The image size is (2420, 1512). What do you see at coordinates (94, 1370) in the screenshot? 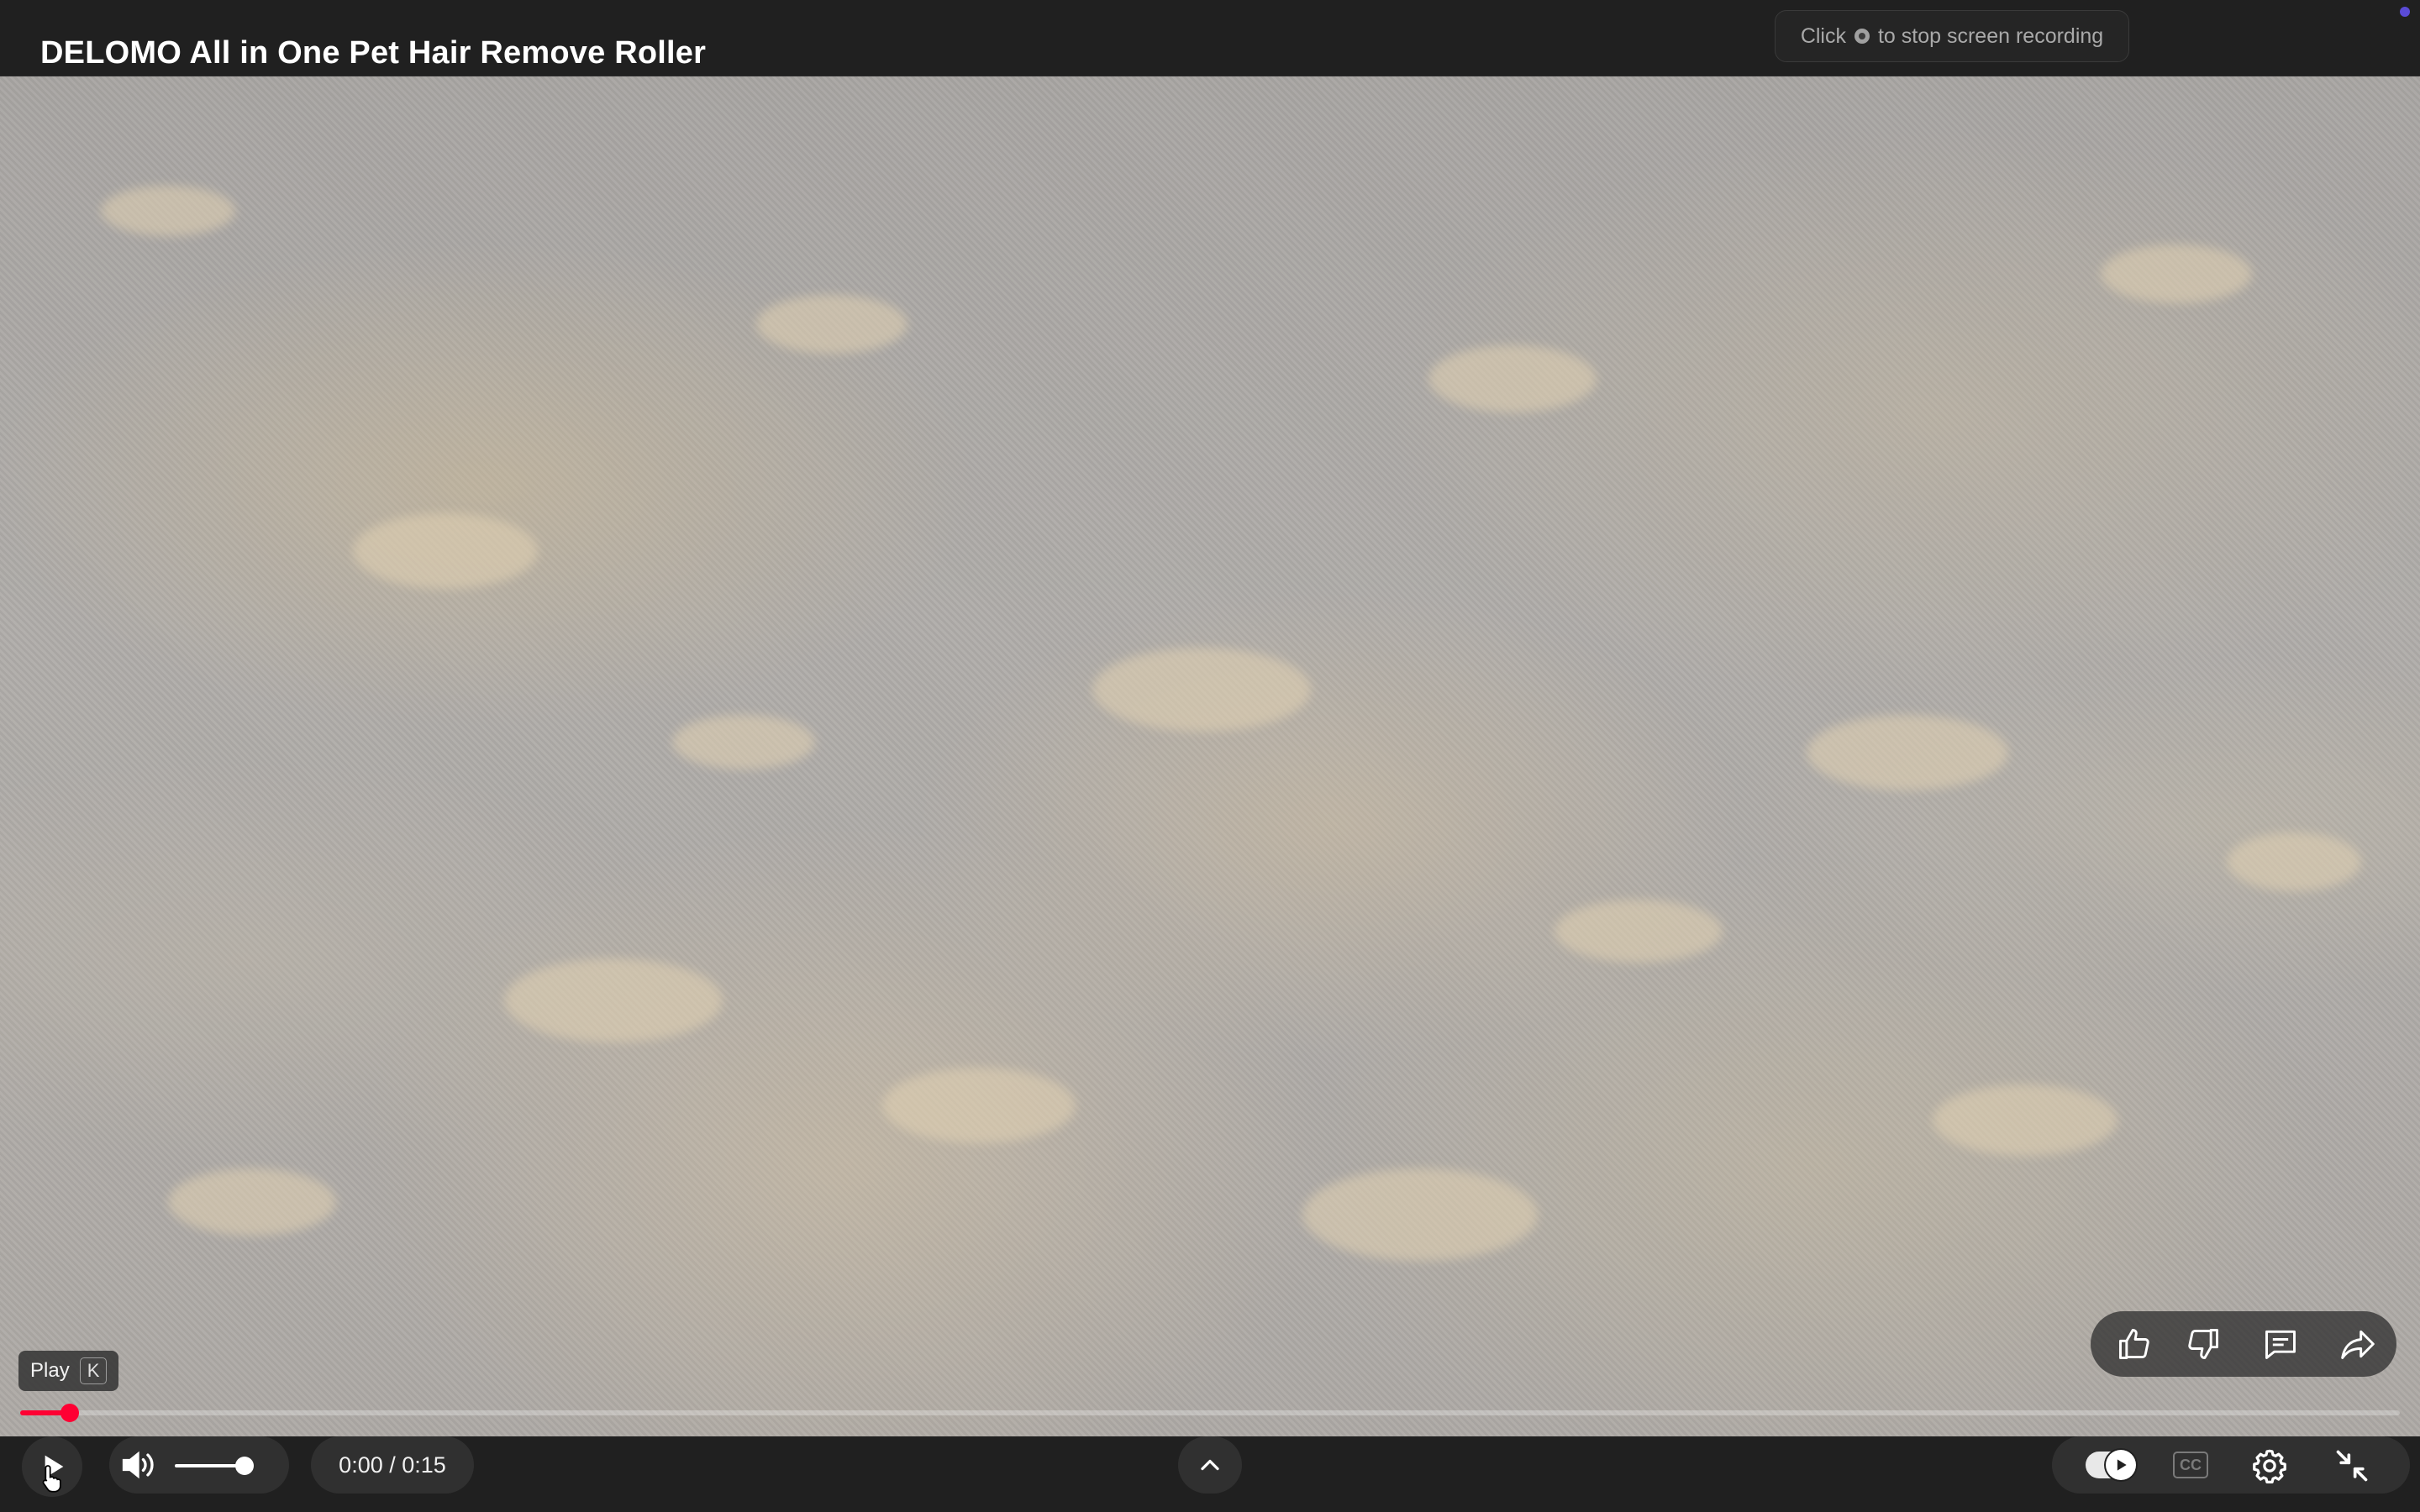
I see `tooltip-shortcut-key: K` at bounding box center [94, 1370].